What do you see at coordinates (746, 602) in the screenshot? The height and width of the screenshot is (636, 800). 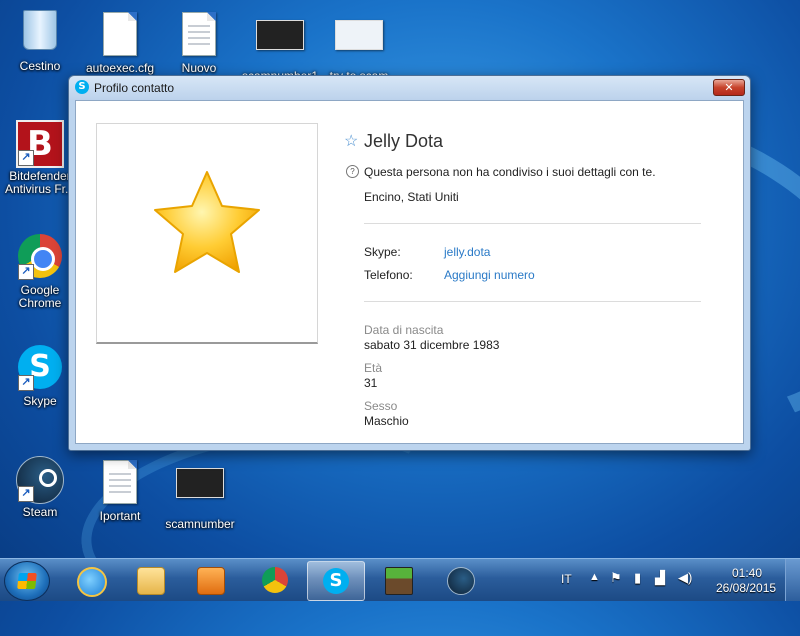 I see `clock-date: 26/08/2015` at bounding box center [746, 602].